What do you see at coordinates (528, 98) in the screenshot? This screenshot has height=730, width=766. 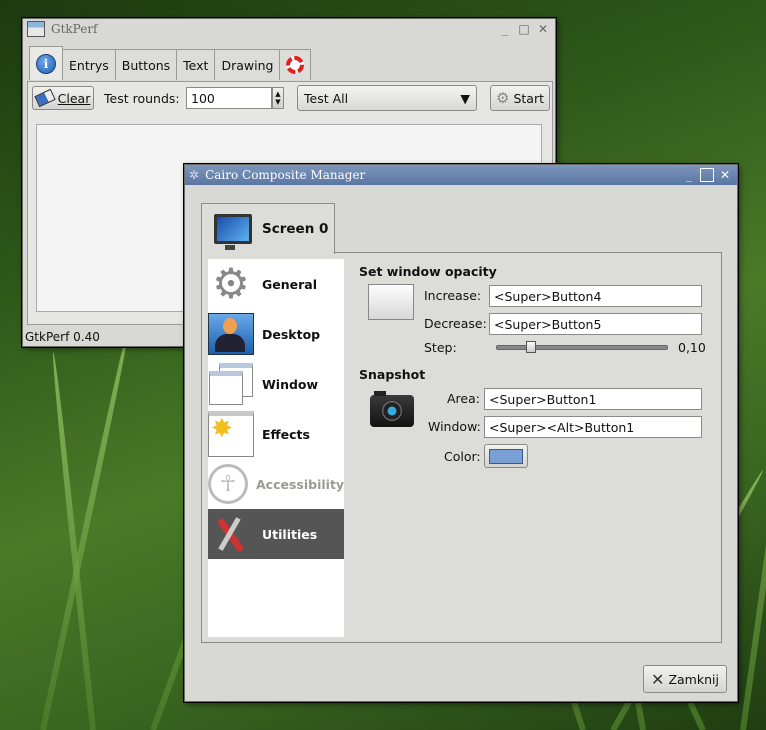 I see `start-label: Start` at bounding box center [528, 98].